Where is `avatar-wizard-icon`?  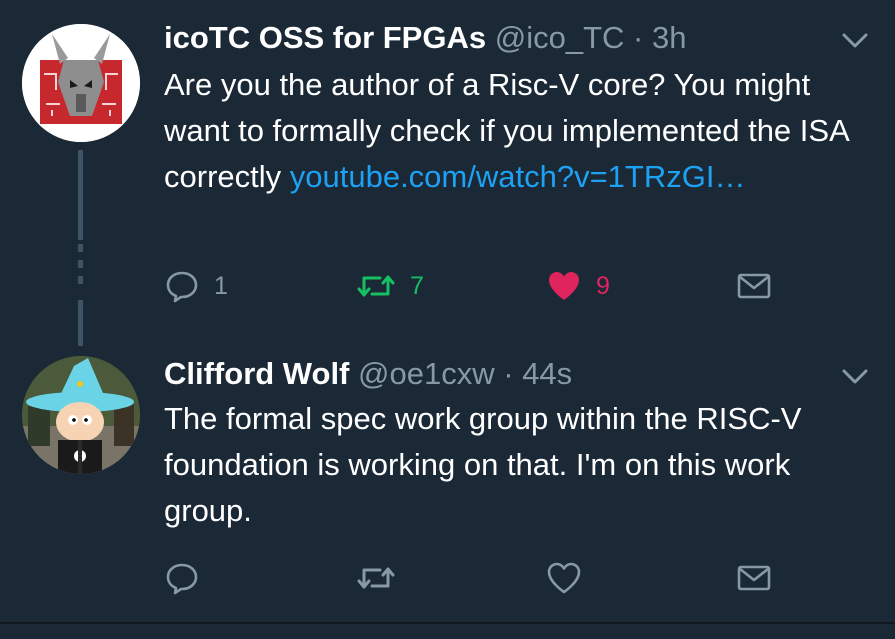 avatar-wizard-icon is located at coordinates (81, 415).